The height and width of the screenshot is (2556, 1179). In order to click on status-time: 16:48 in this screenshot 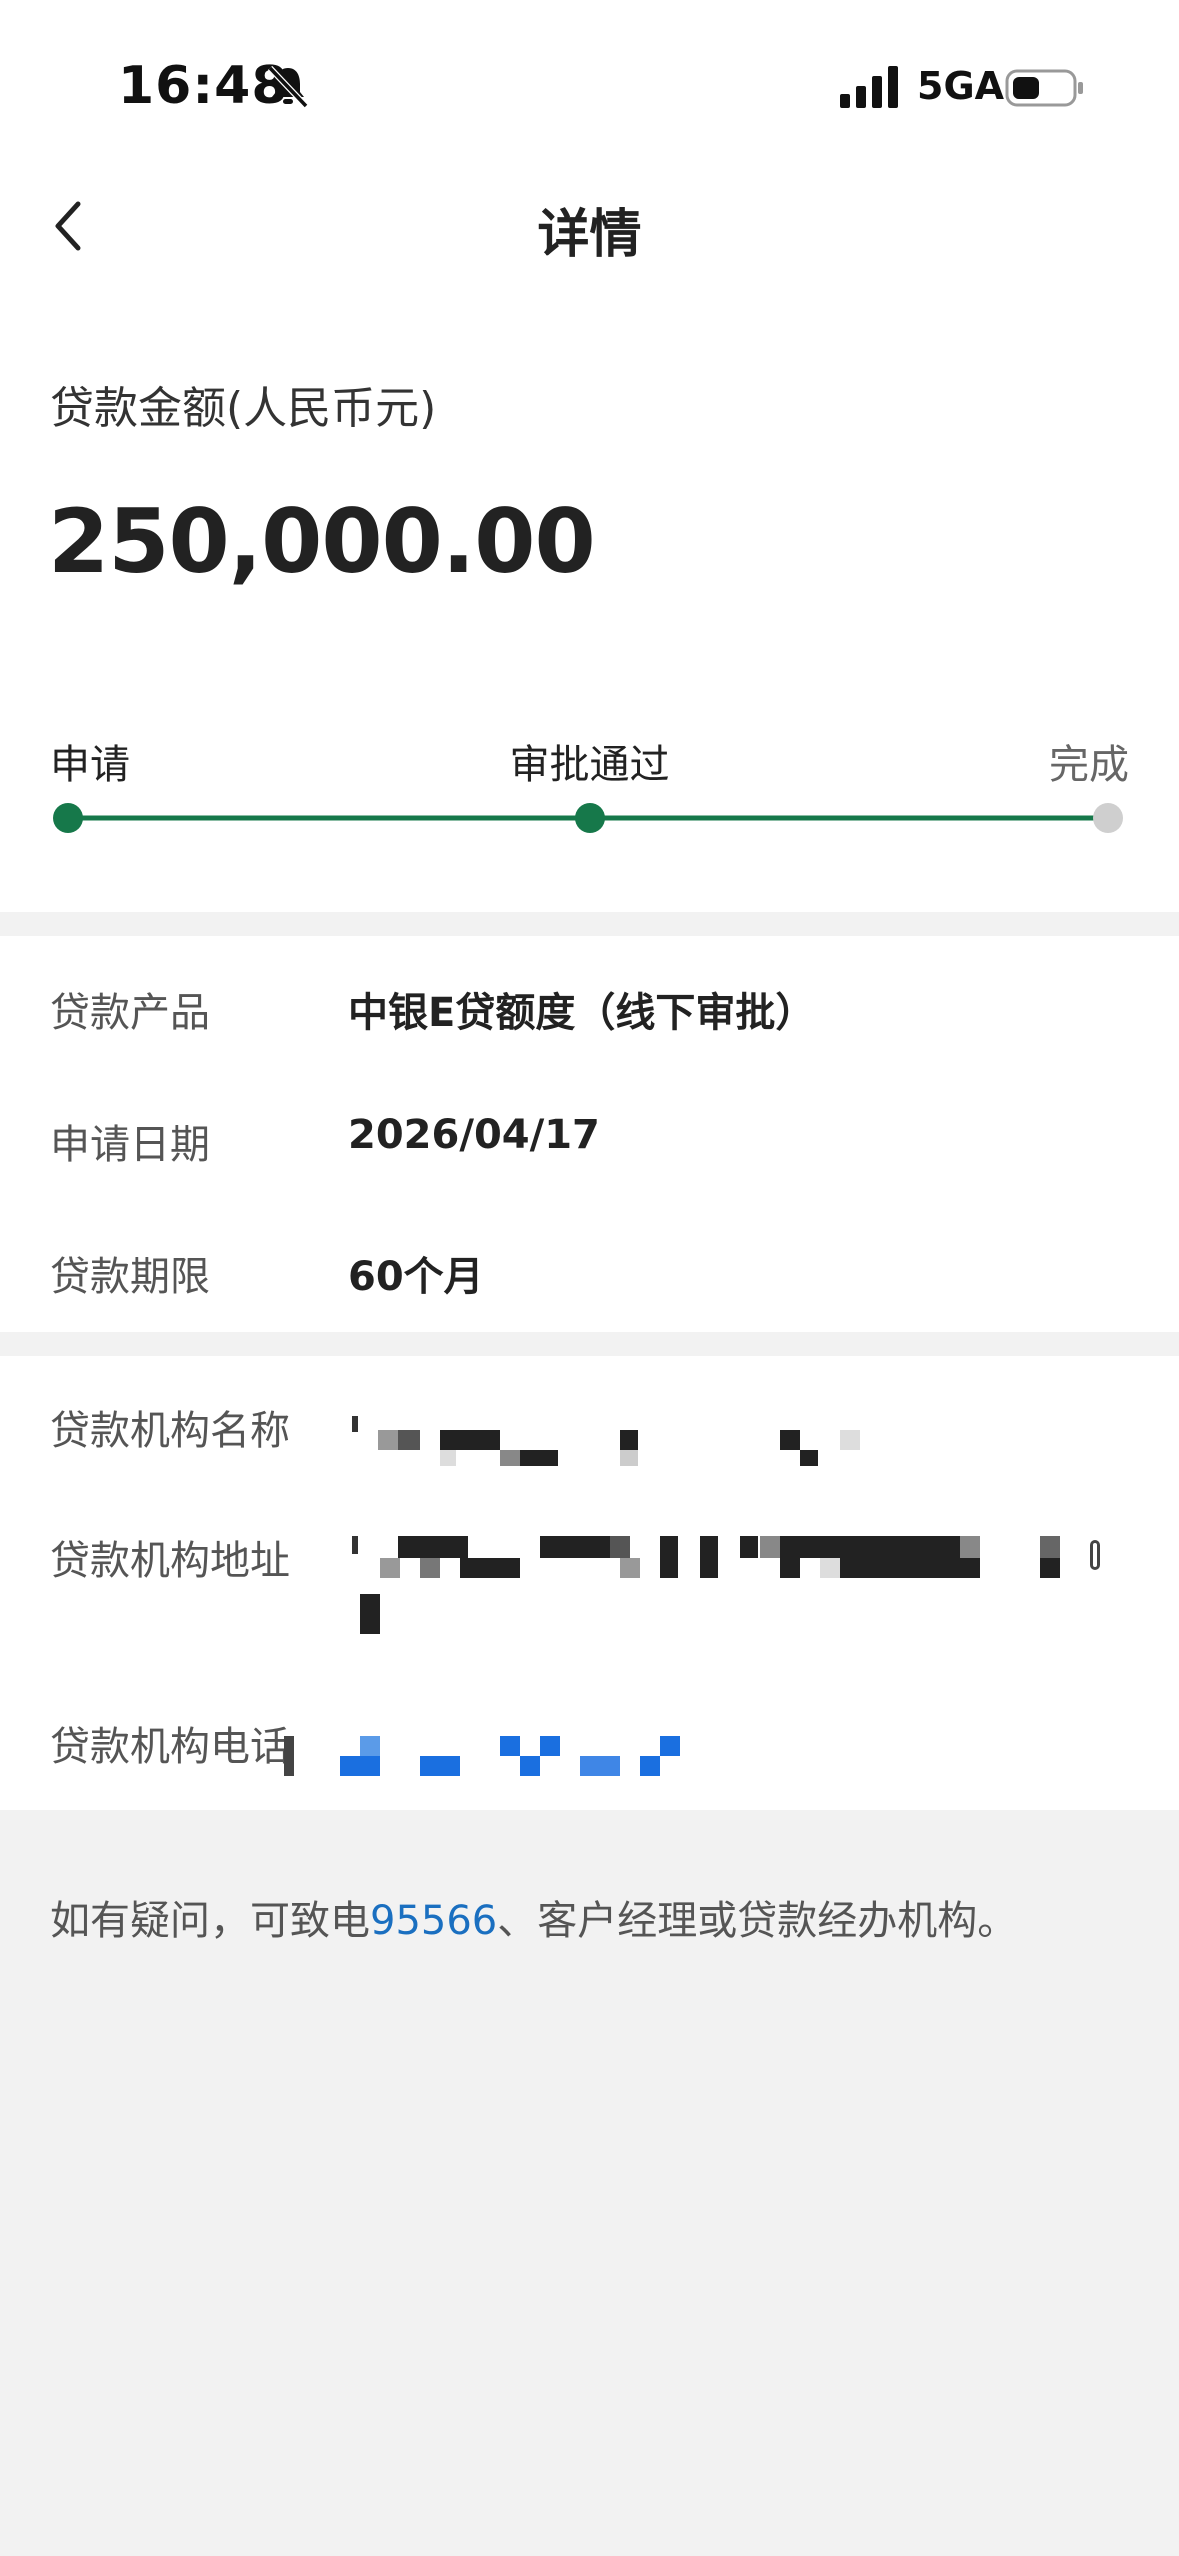, I will do `click(203, 86)`.